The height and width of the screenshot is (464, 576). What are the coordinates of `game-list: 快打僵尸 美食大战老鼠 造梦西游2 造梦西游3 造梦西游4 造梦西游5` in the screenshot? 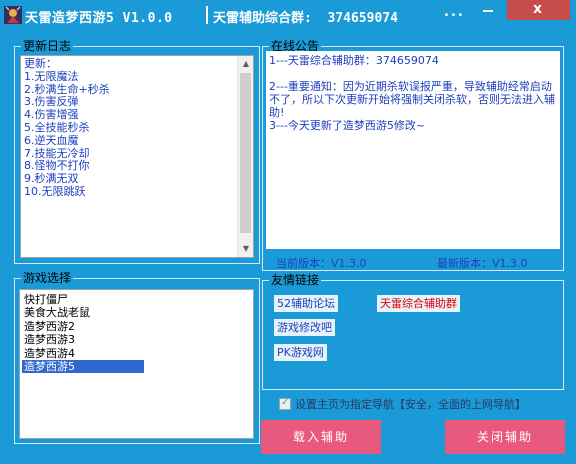 It's located at (136, 364).